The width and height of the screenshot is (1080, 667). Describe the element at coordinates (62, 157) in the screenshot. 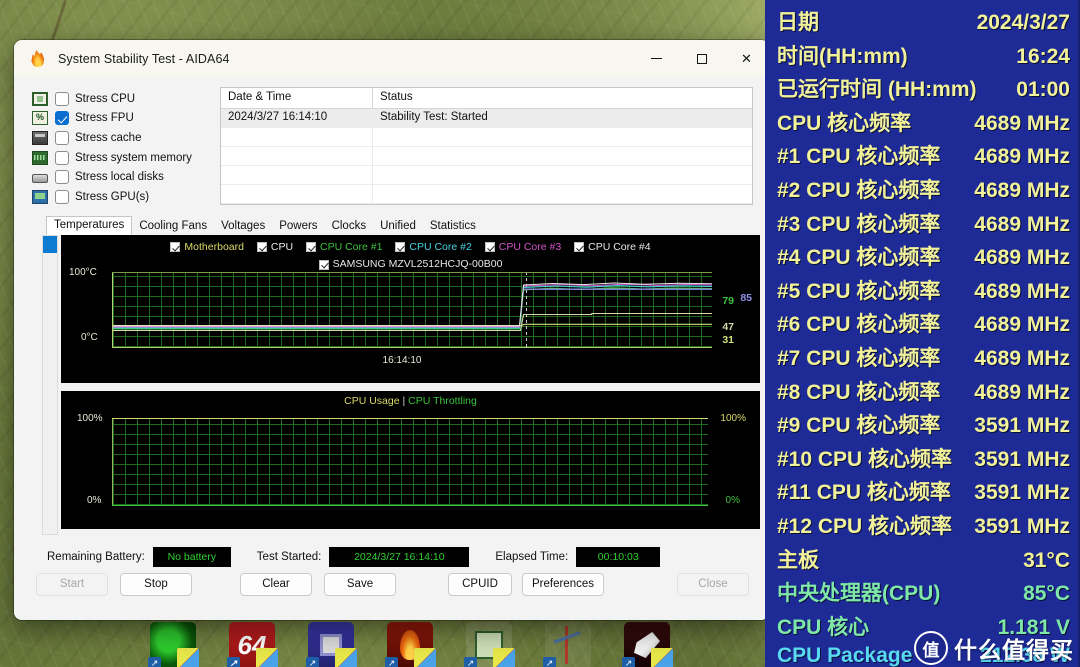

I see `stress-memory-checkbox` at that location.